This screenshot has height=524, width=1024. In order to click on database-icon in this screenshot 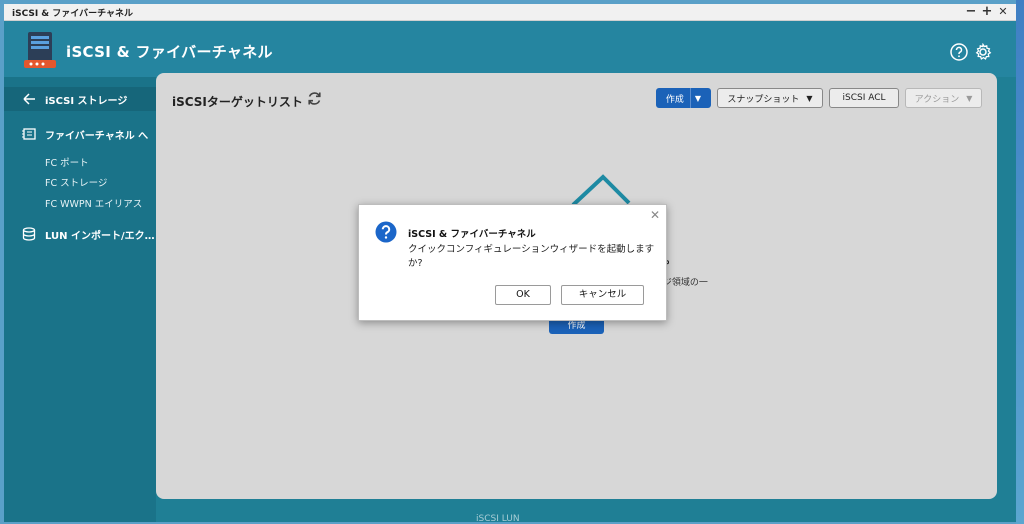, I will do `click(29, 234)`.